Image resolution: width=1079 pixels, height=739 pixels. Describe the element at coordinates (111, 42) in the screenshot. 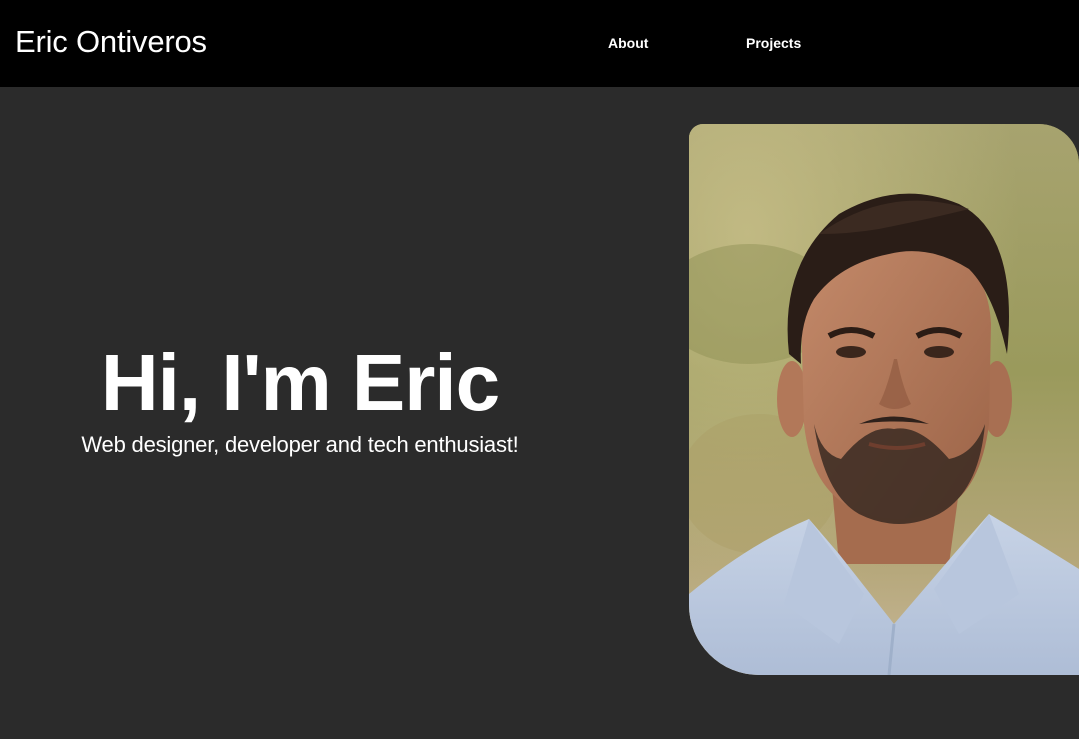

I see `brand-logo-text: Eric Ontiveros` at that location.